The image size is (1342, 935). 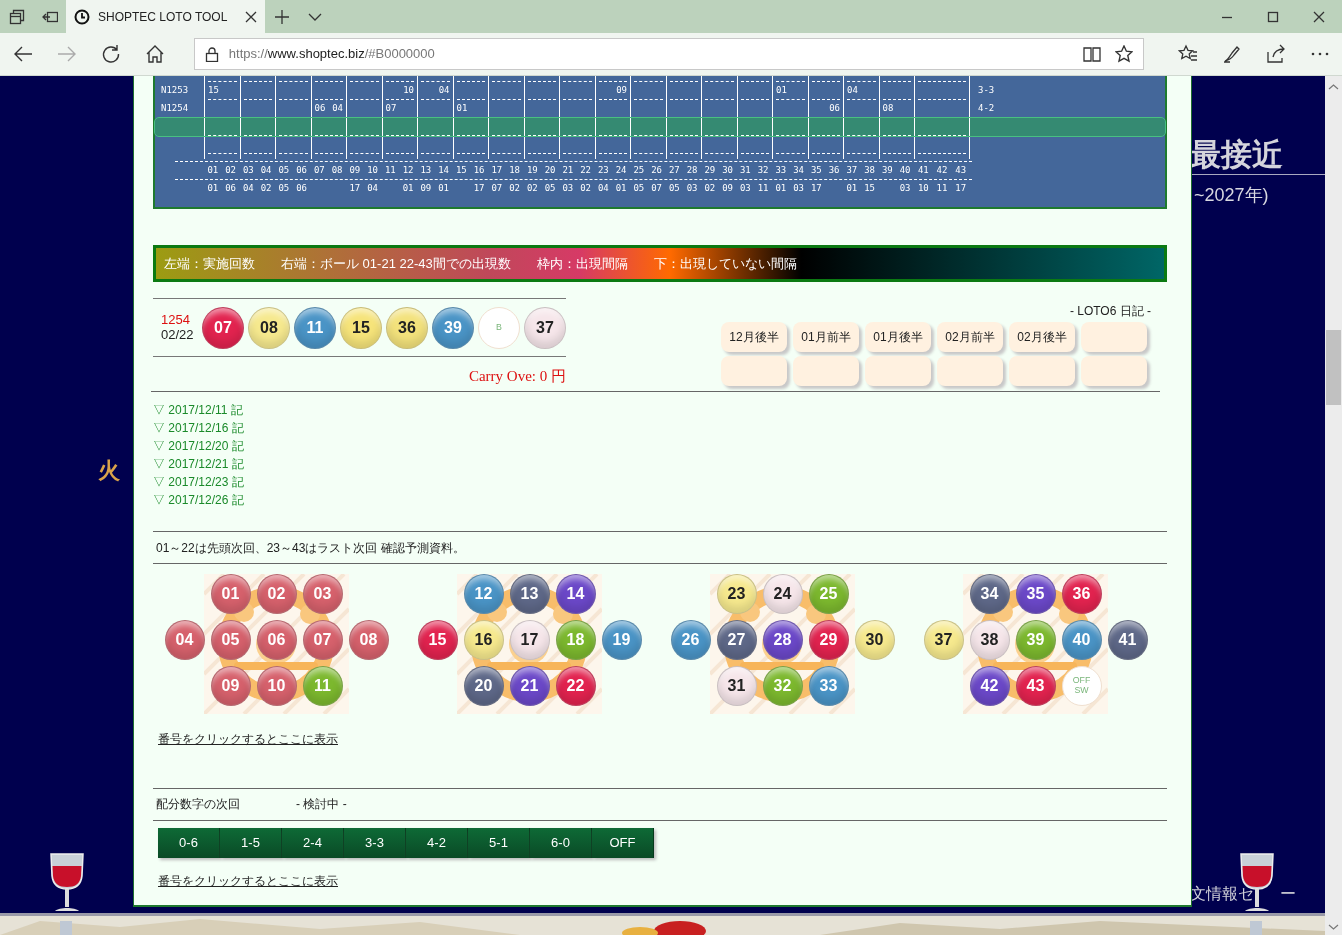 I want to click on clock-icon, so click(x=82, y=16).